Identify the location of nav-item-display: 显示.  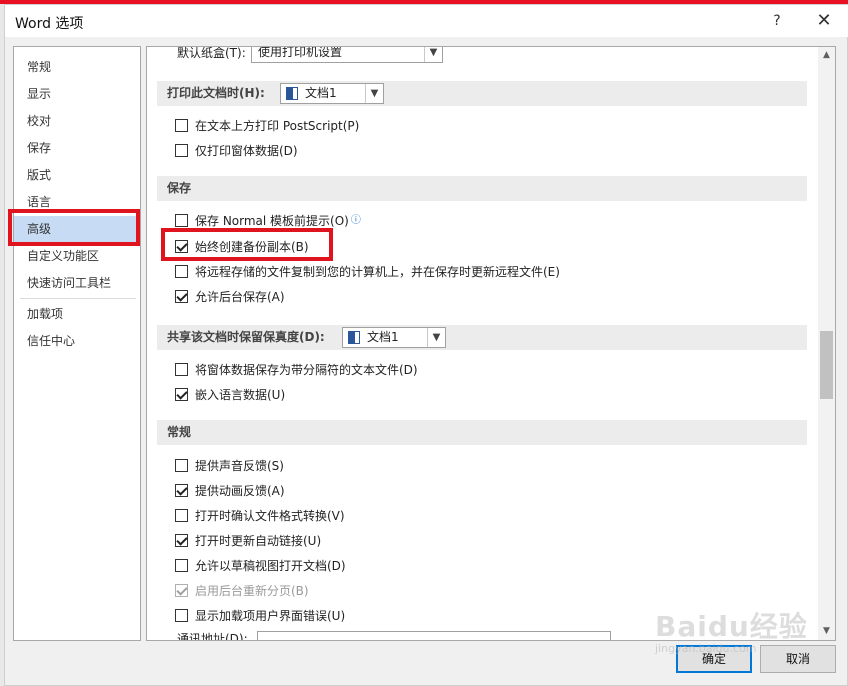
(77, 94).